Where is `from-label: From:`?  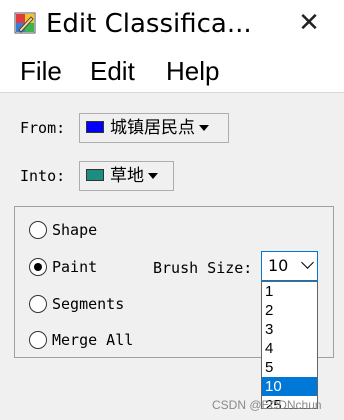
from-label: From: is located at coordinates (43, 128).